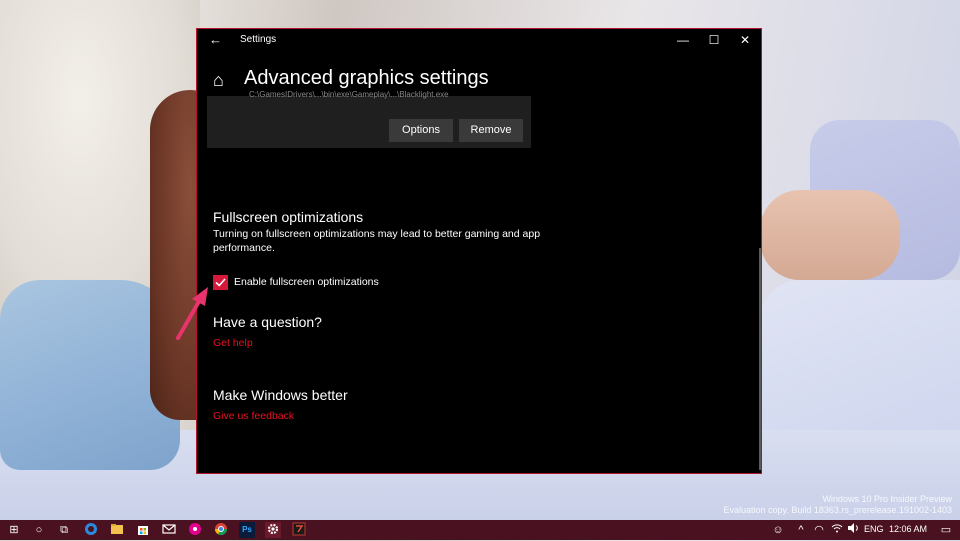 The height and width of the screenshot is (541, 960). I want to click on notification-icon: ▭, so click(946, 530).